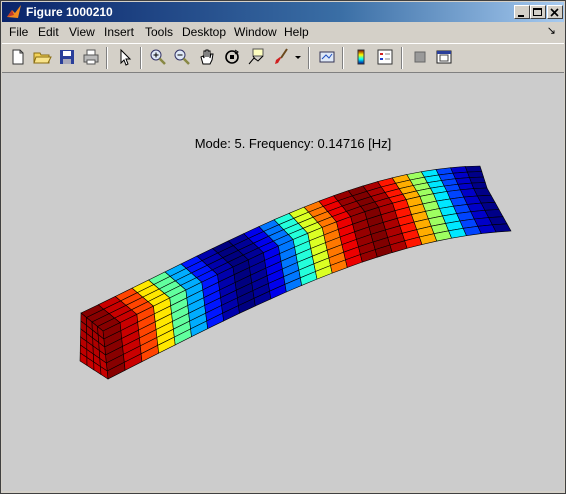  What do you see at coordinates (283, 12) in the screenshot?
I see `title-bar: Figure 1000210` at bounding box center [283, 12].